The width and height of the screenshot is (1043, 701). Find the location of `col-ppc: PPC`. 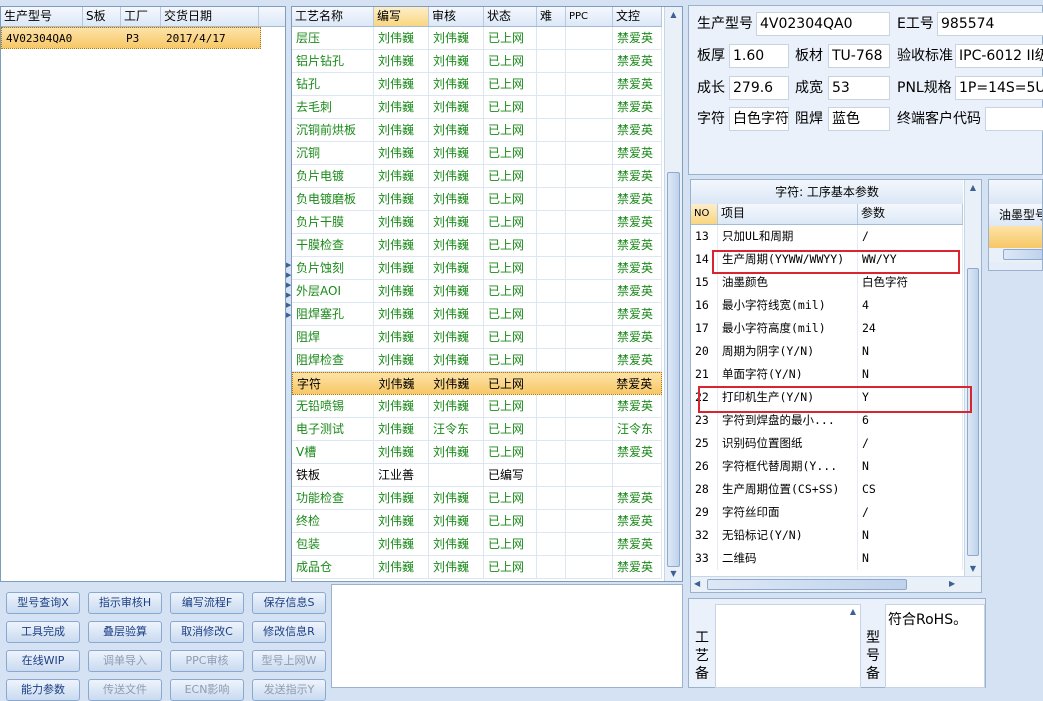

col-ppc: PPC is located at coordinates (589, 16).